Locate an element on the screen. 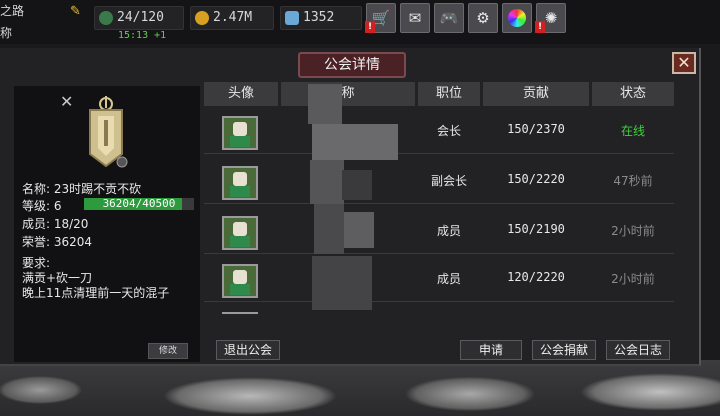 The height and width of the screenshot is (416, 720). table-row: 会长 150/2370 在线 is located at coordinates (439, 132).